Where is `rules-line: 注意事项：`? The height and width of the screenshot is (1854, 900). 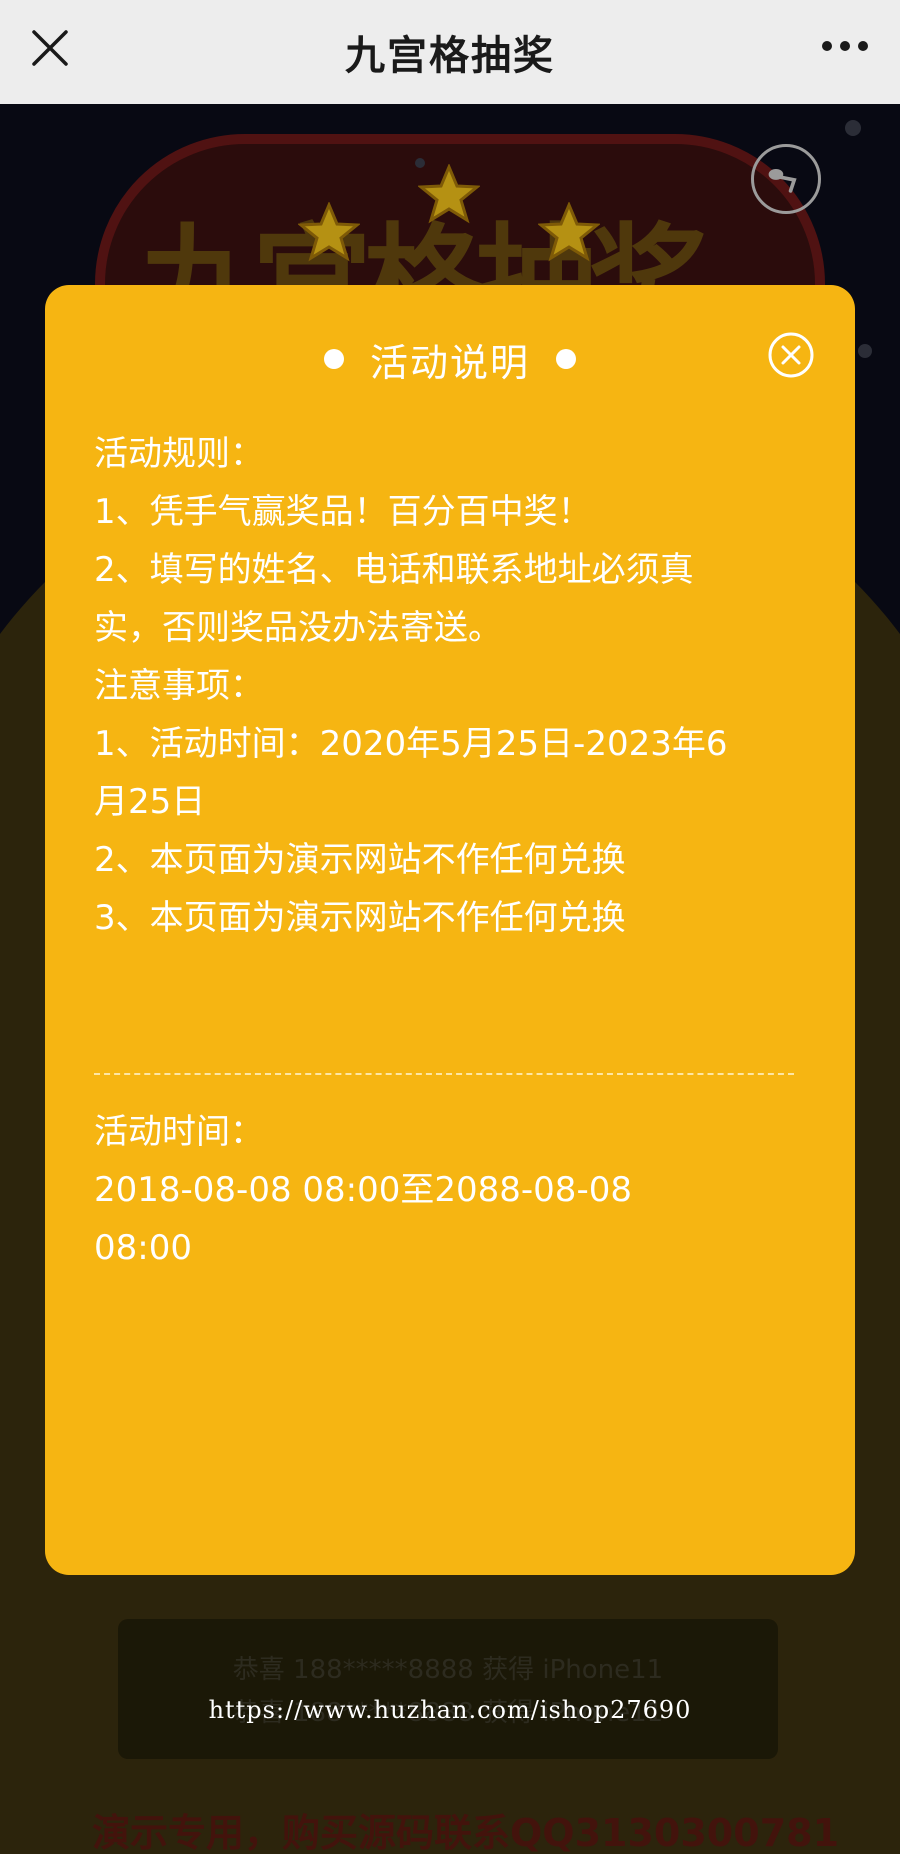
rules-line: 注意事项： is located at coordinates (179, 686).